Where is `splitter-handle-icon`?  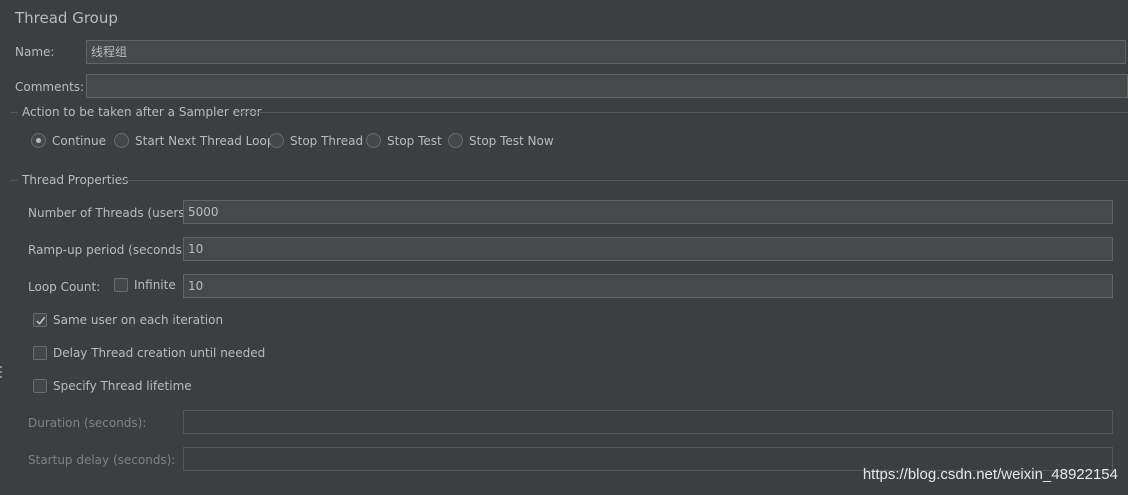 splitter-handle-icon is located at coordinates (1, 375).